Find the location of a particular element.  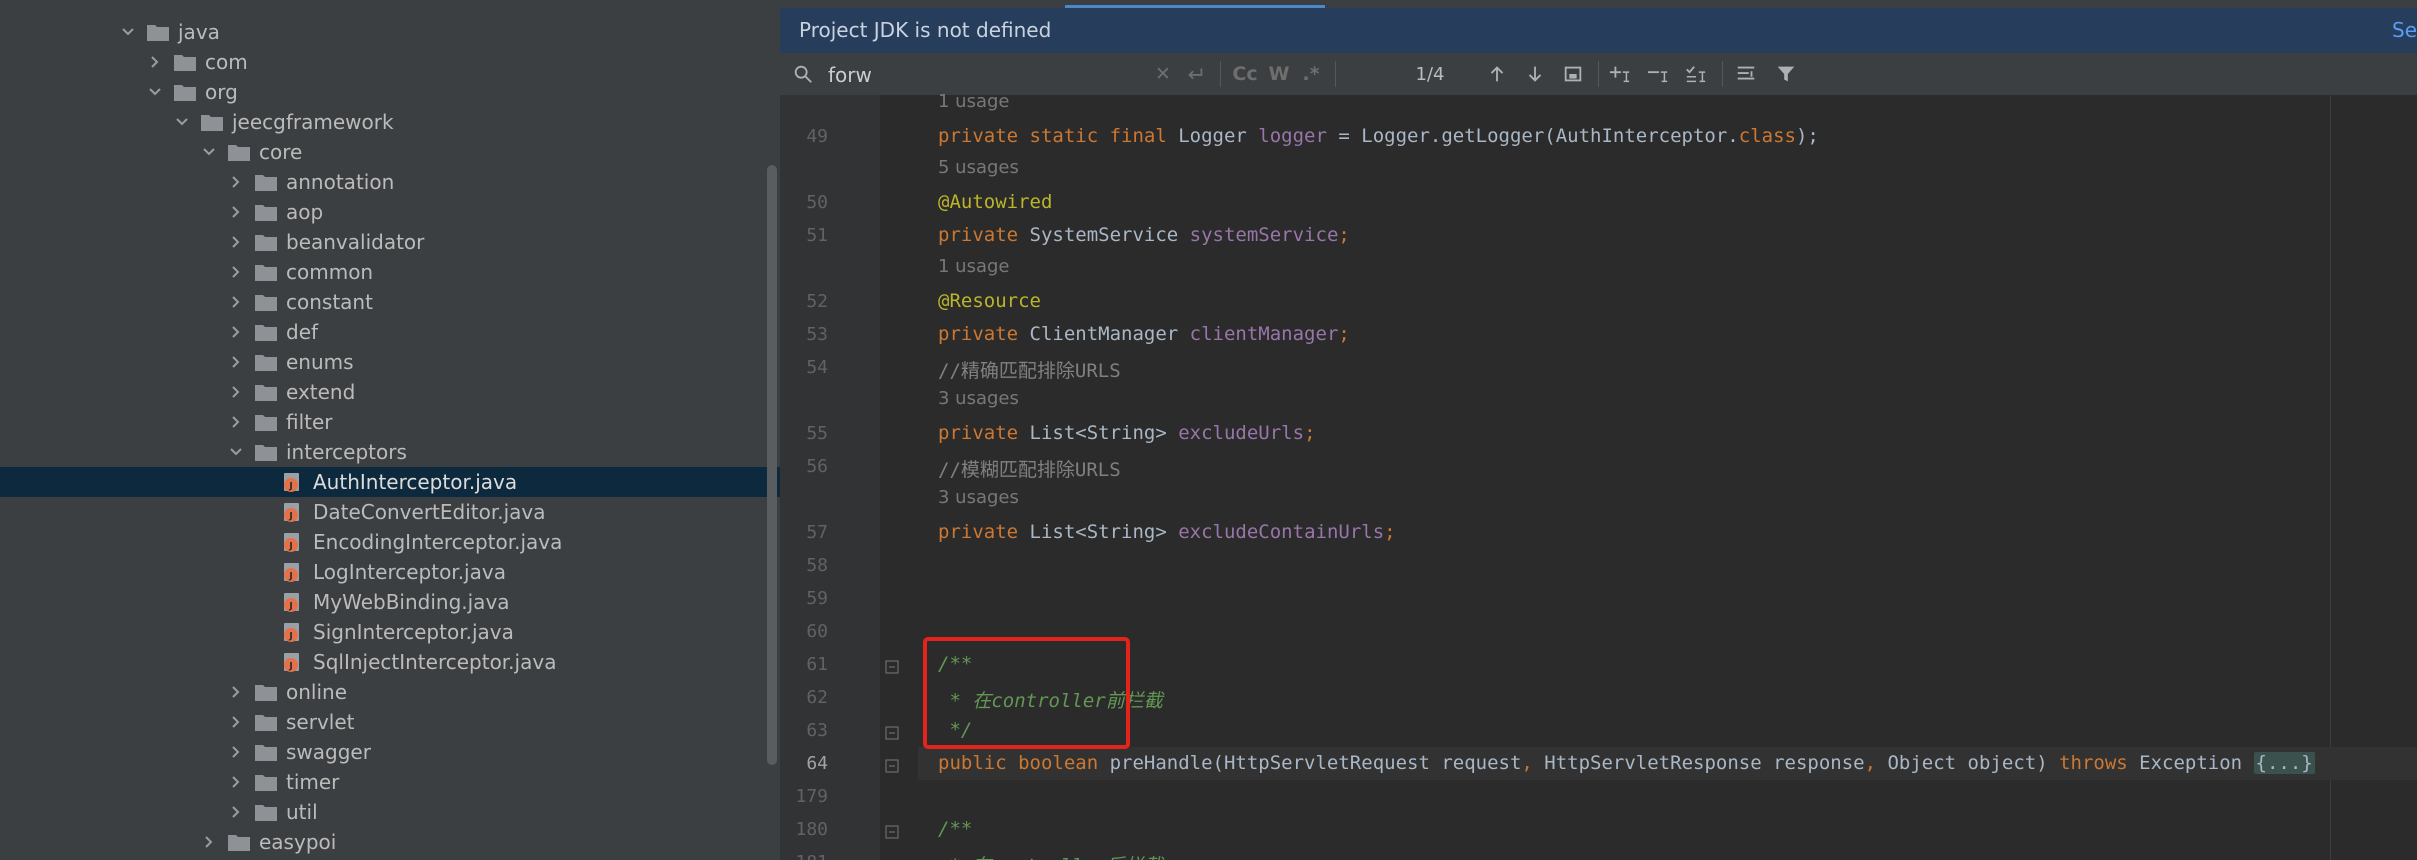

tree-folder-node: beanvalidator is located at coordinates (212, 242).